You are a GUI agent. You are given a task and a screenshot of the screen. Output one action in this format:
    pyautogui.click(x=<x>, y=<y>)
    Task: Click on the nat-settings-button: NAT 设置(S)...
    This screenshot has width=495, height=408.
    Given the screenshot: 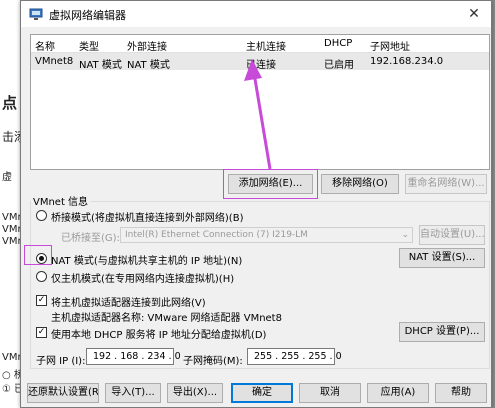 What is the action you would take?
    pyautogui.click(x=442, y=258)
    